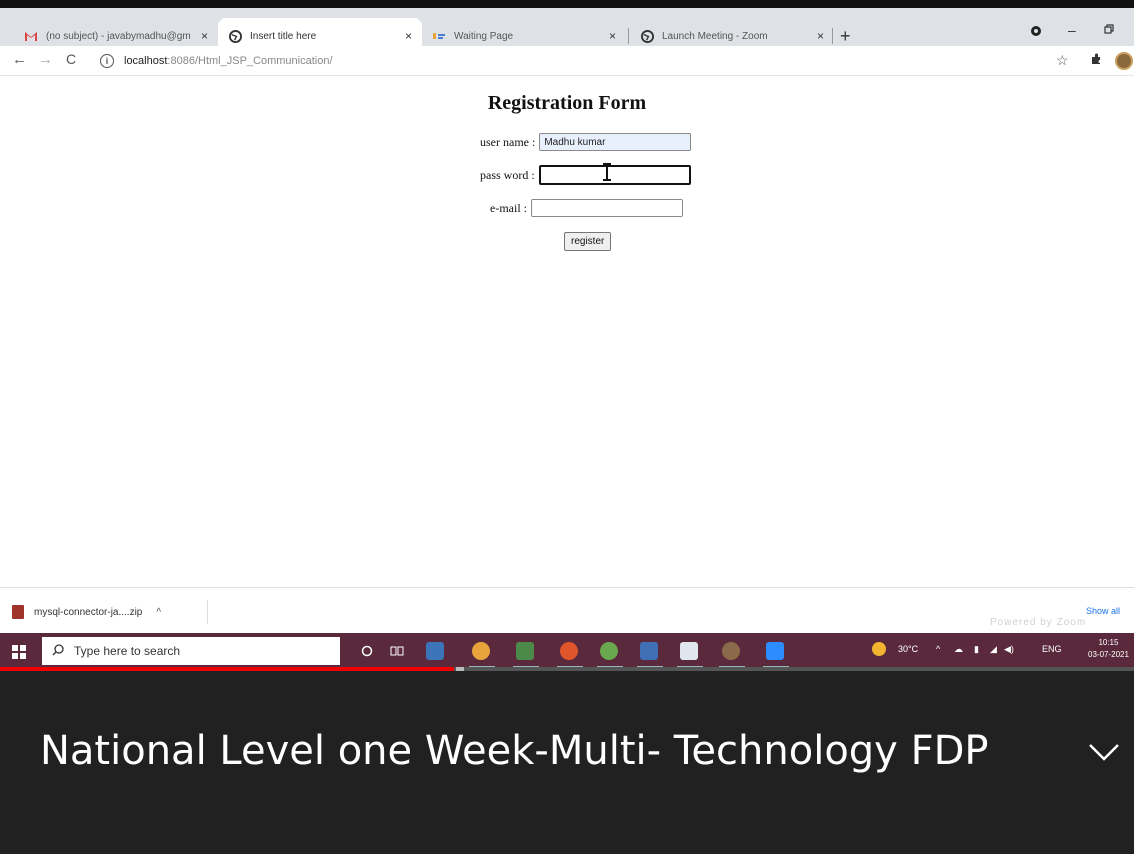 The width and height of the screenshot is (1134, 854). Describe the element at coordinates (845, 36) in the screenshot. I see `new-tab-button: +` at that location.